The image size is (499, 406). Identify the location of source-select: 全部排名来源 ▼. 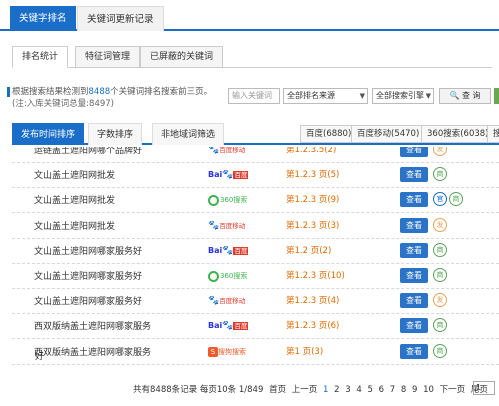
(325, 96).